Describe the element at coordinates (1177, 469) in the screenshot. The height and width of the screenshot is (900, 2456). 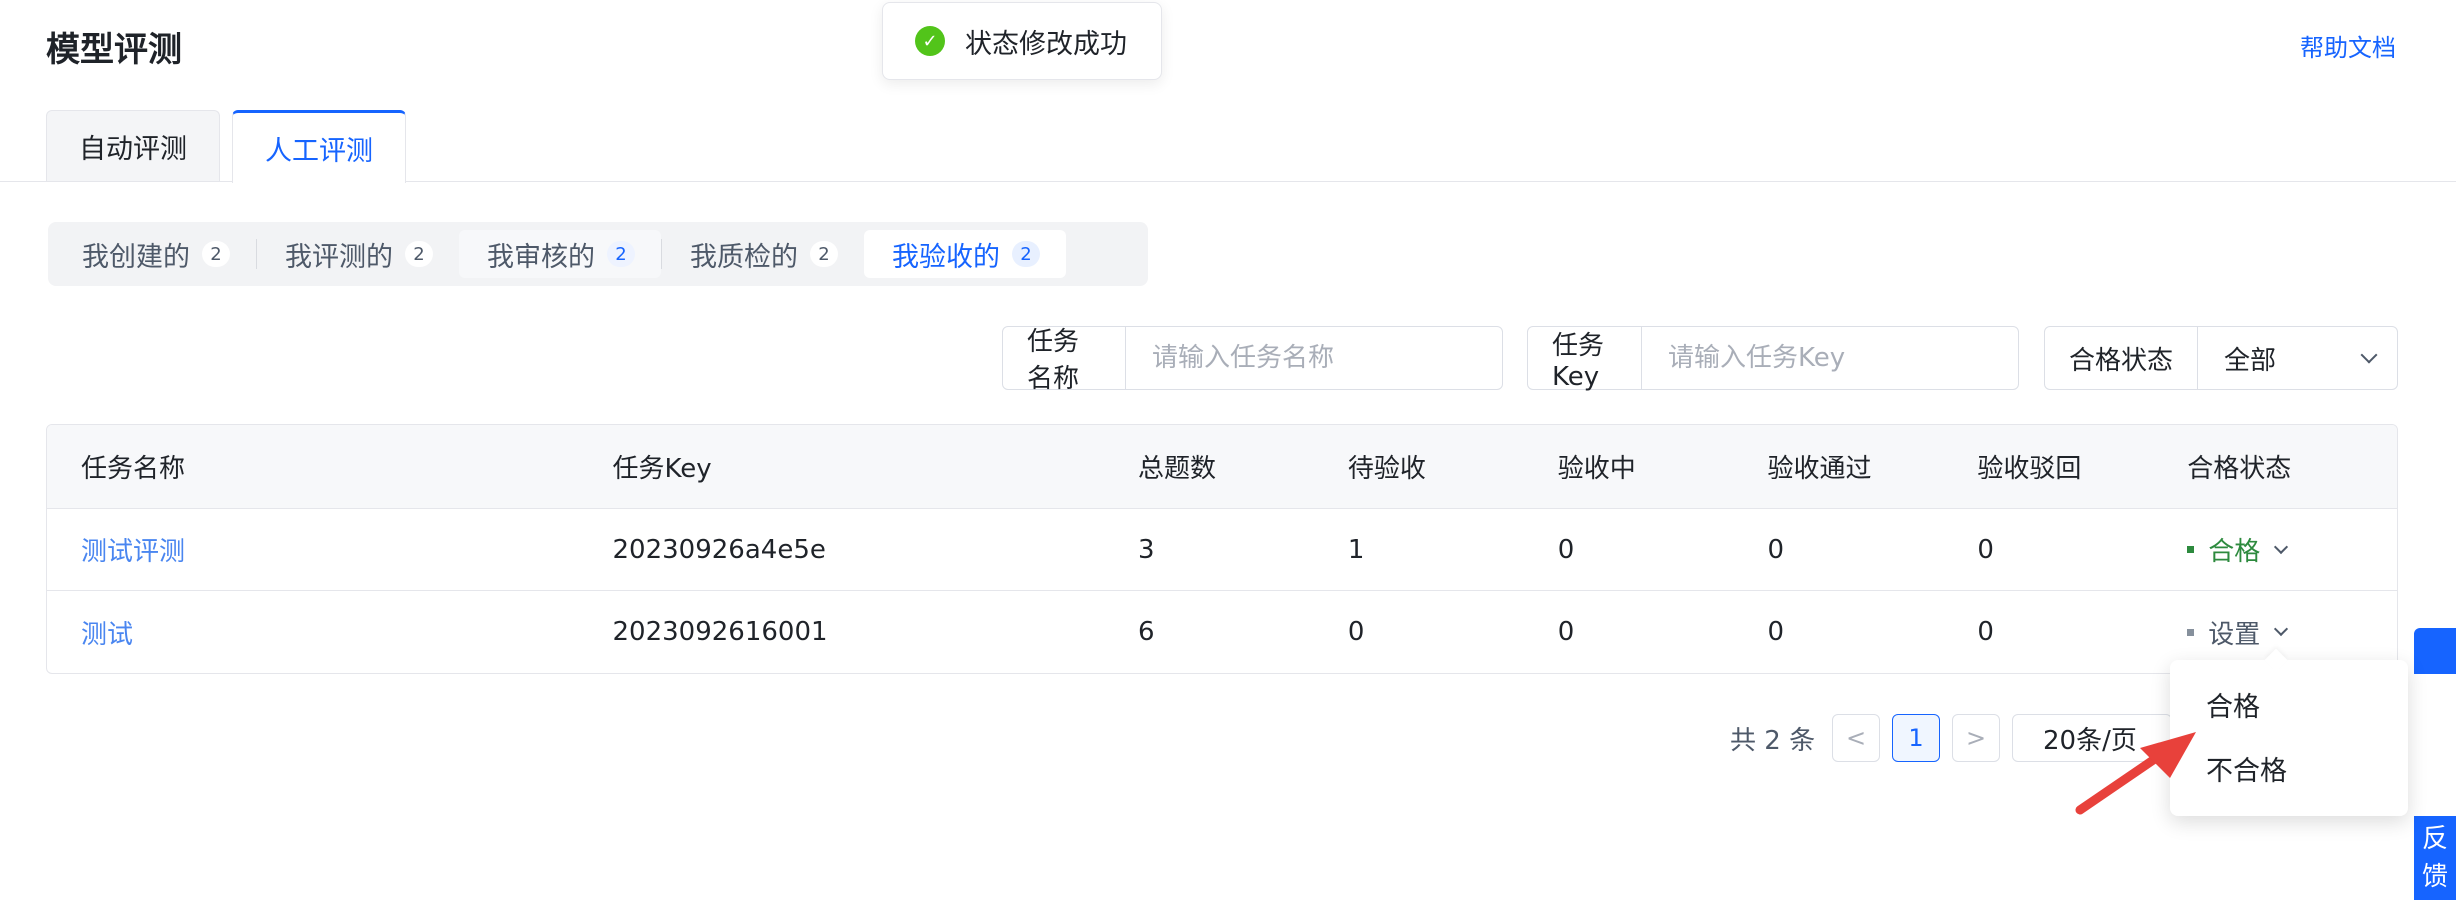
I see `column-header: 总题数` at that location.